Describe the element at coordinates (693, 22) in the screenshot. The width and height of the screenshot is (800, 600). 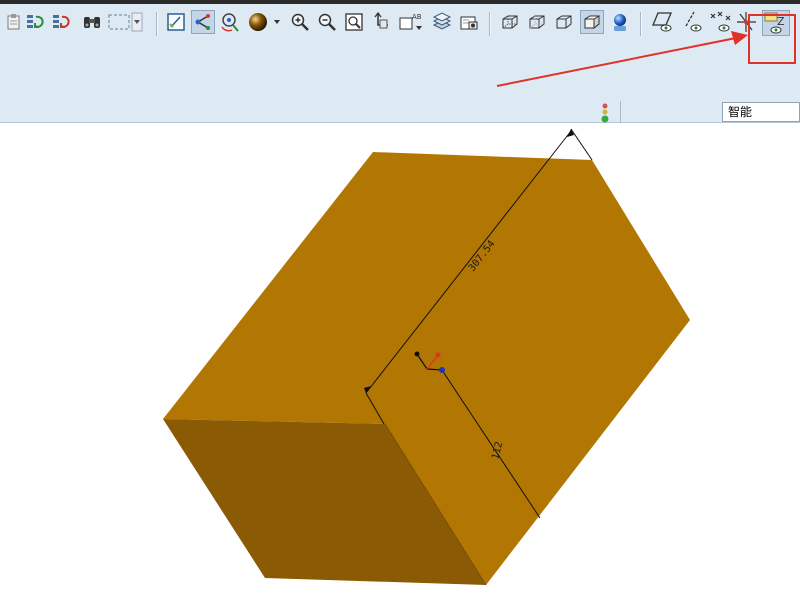
I see `datum-axis-display-icon` at that location.